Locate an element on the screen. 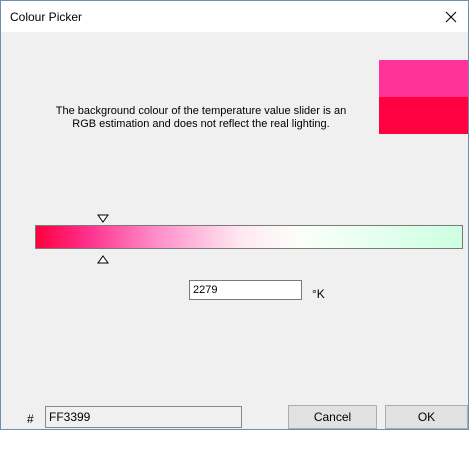 The image size is (469, 450). ok-button: OK is located at coordinates (426, 417).